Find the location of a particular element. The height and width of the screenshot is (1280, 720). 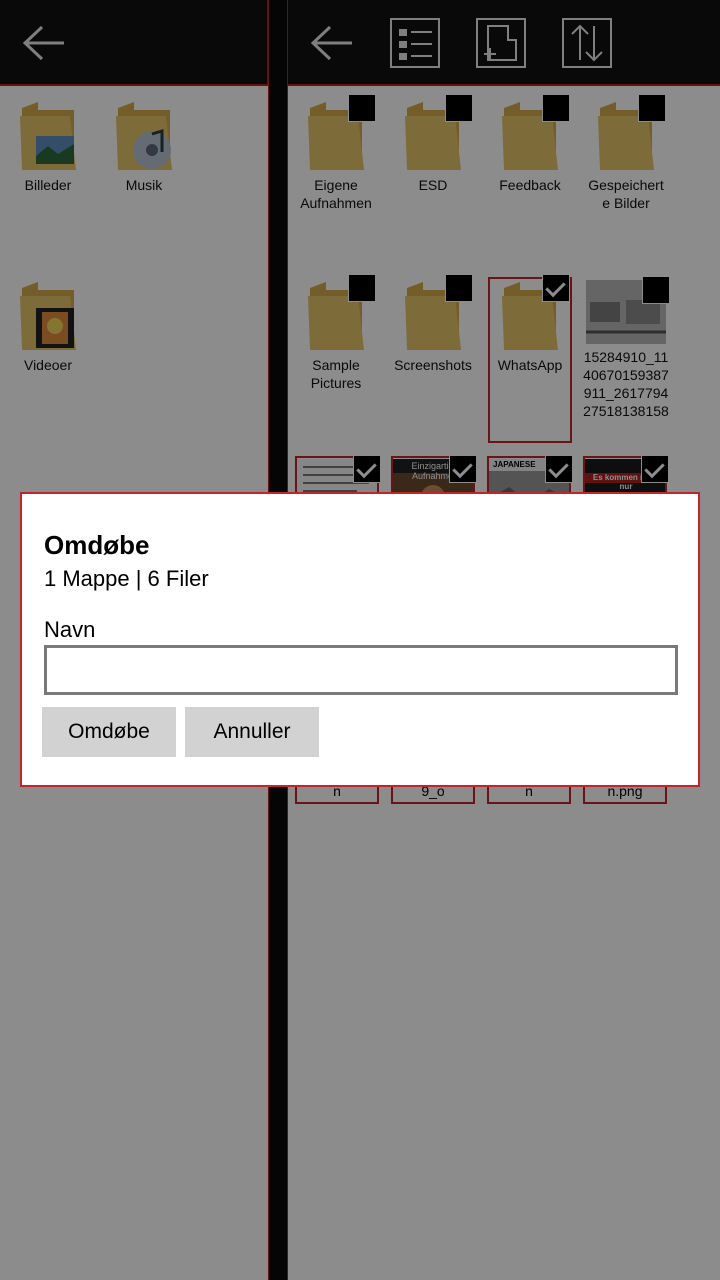

name-field-label: Navn is located at coordinates (70, 629).